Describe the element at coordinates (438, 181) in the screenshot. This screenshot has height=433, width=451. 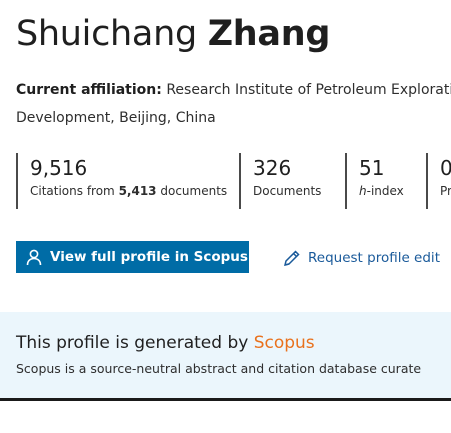
I see `metric-preprints: 0 Pr` at that location.